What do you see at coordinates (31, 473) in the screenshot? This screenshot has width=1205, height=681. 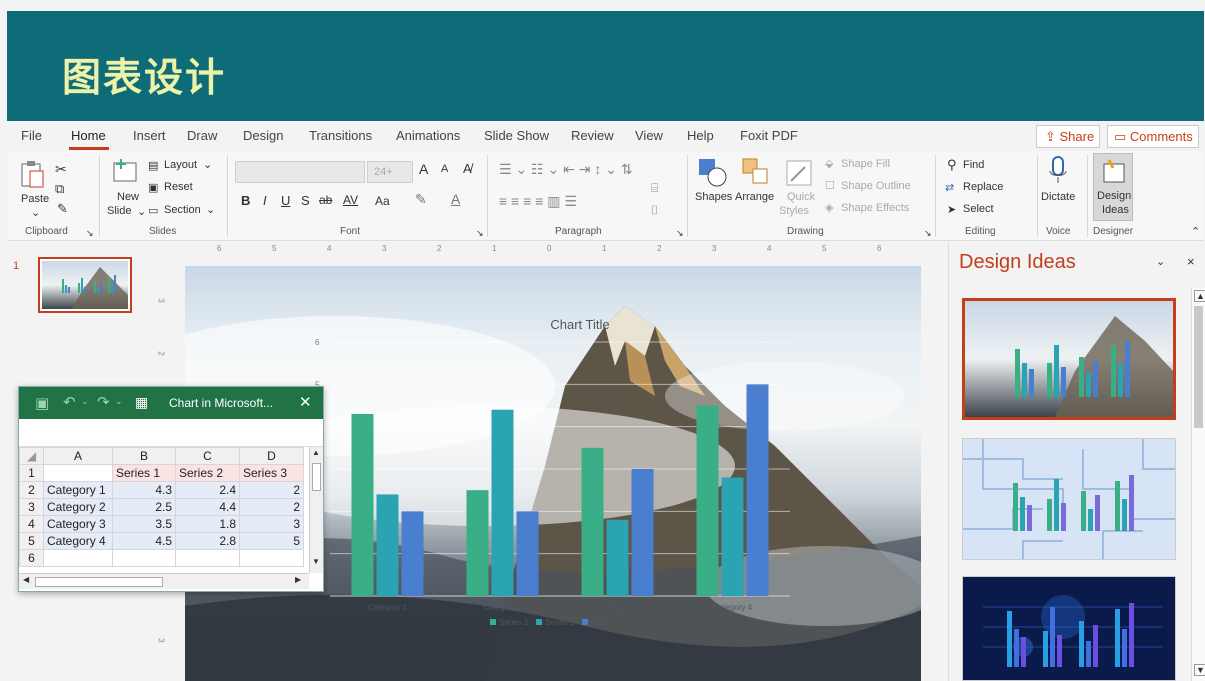 I see `row-header: 1` at bounding box center [31, 473].